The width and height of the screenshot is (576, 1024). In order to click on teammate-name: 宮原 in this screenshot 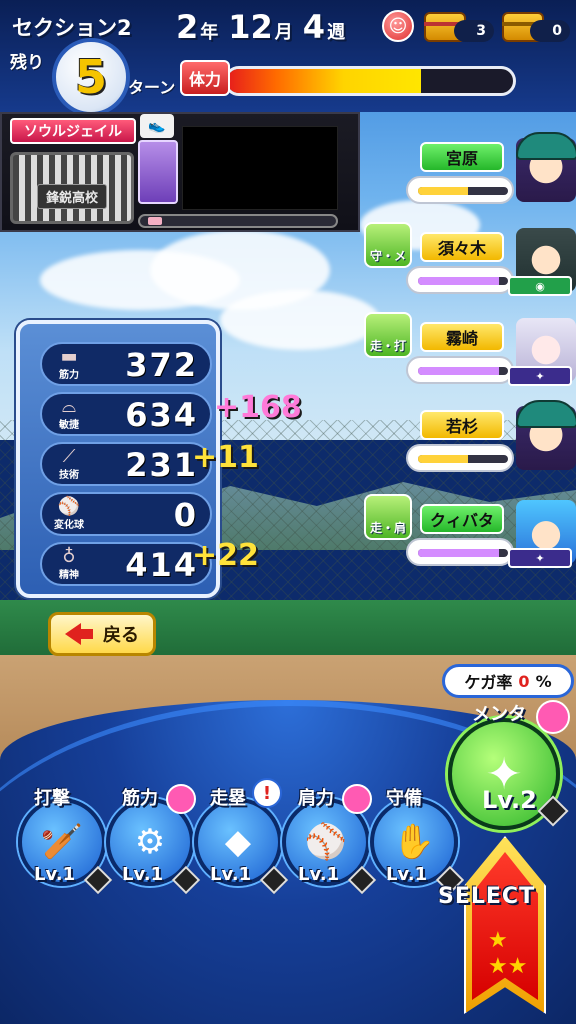, I will do `click(462, 157)`.